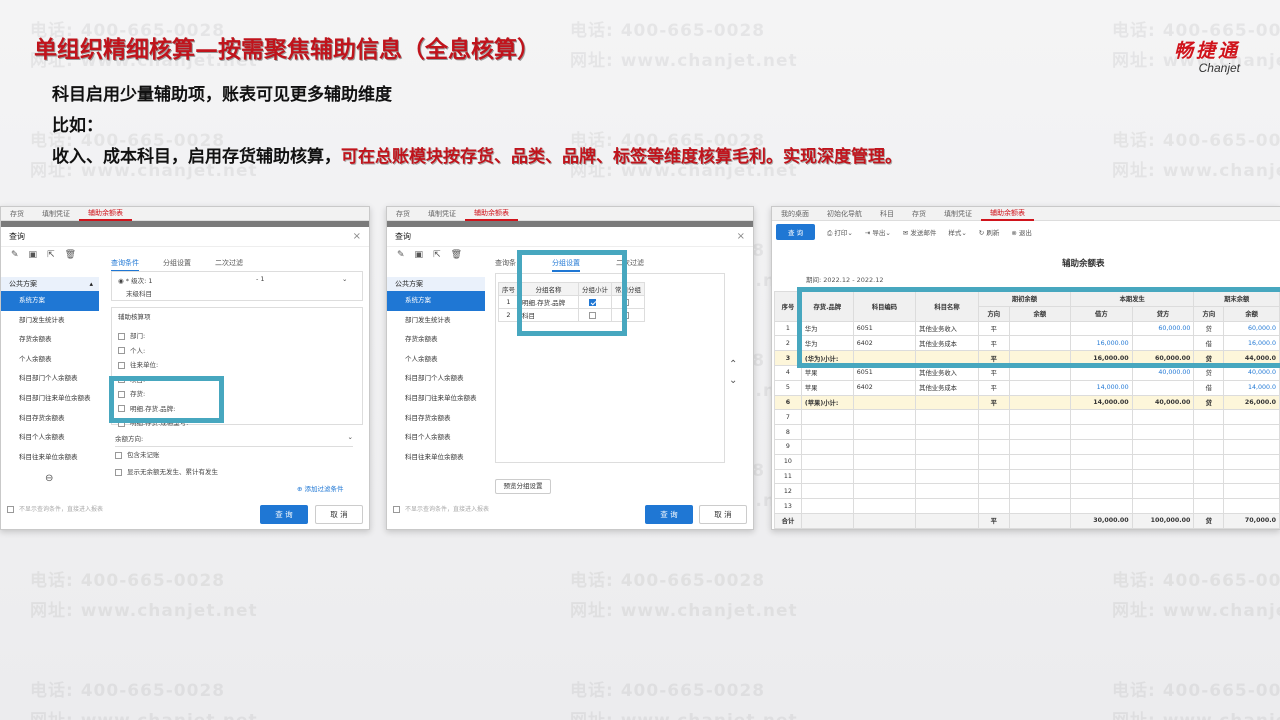 The height and width of the screenshot is (720, 1280). What do you see at coordinates (1027, 491) in the screenshot?
I see `table-row: 12` at bounding box center [1027, 491].